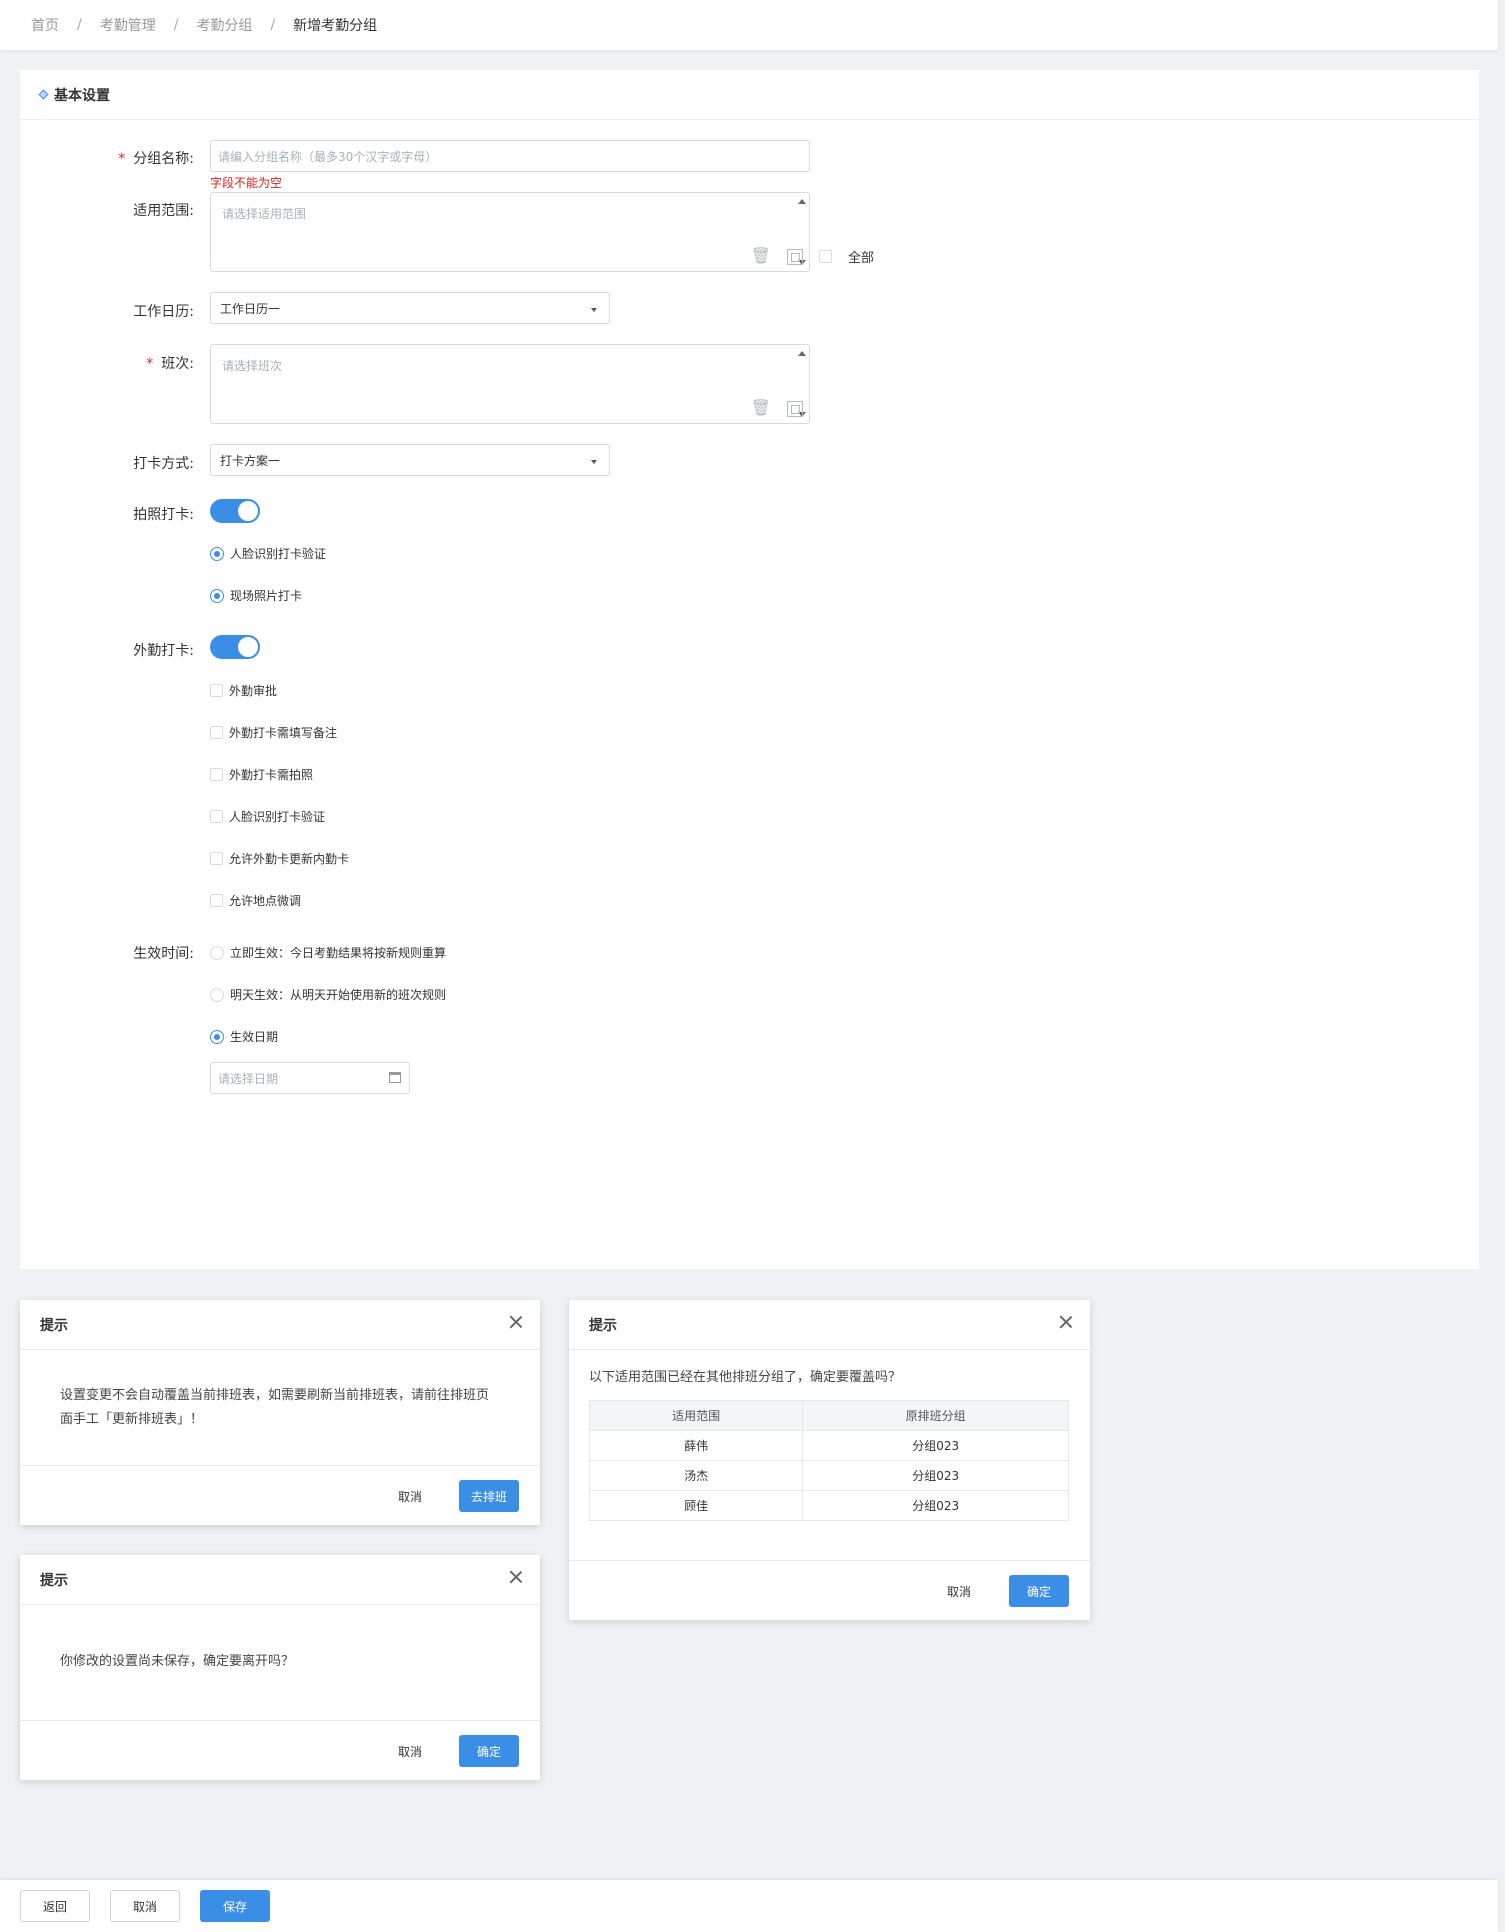 This screenshot has height=1932, width=1505. I want to click on table-row: 顾佳 分组023, so click(828, 1505).